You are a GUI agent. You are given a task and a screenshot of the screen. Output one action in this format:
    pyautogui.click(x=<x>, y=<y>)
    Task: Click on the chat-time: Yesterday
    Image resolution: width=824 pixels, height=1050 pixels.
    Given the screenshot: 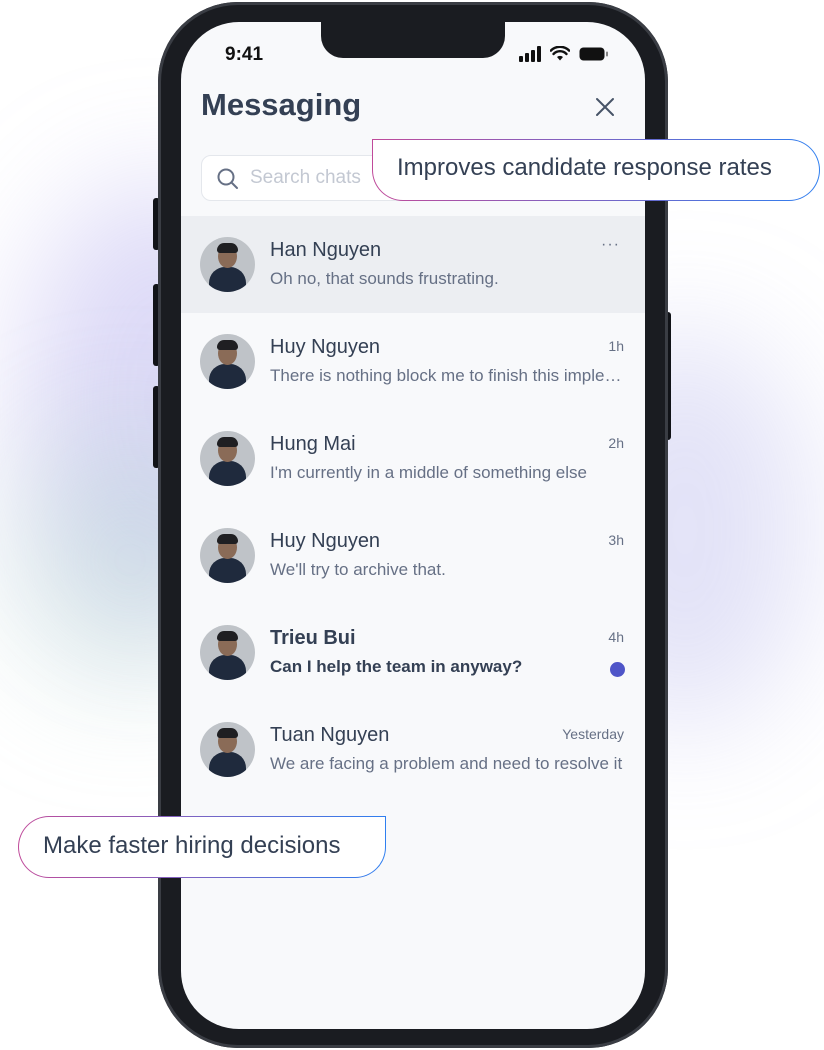 What is the action you would take?
    pyautogui.click(x=593, y=734)
    